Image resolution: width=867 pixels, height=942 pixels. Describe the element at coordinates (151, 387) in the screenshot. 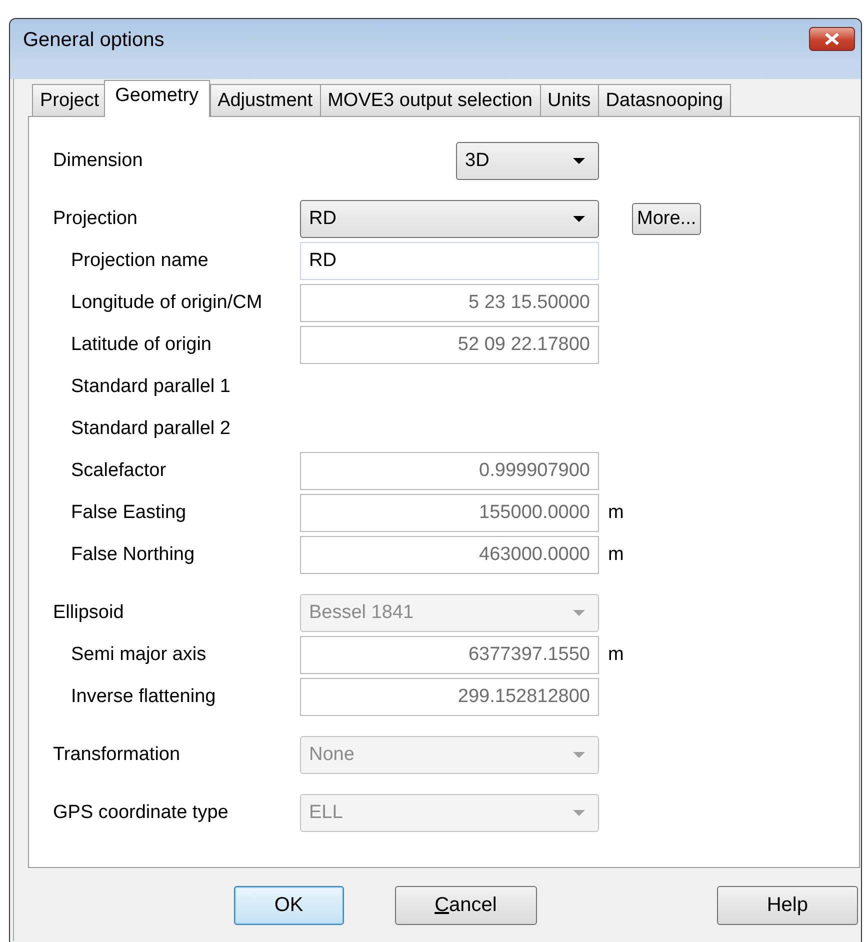

I see `field-label: Standard parallel 1` at that location.